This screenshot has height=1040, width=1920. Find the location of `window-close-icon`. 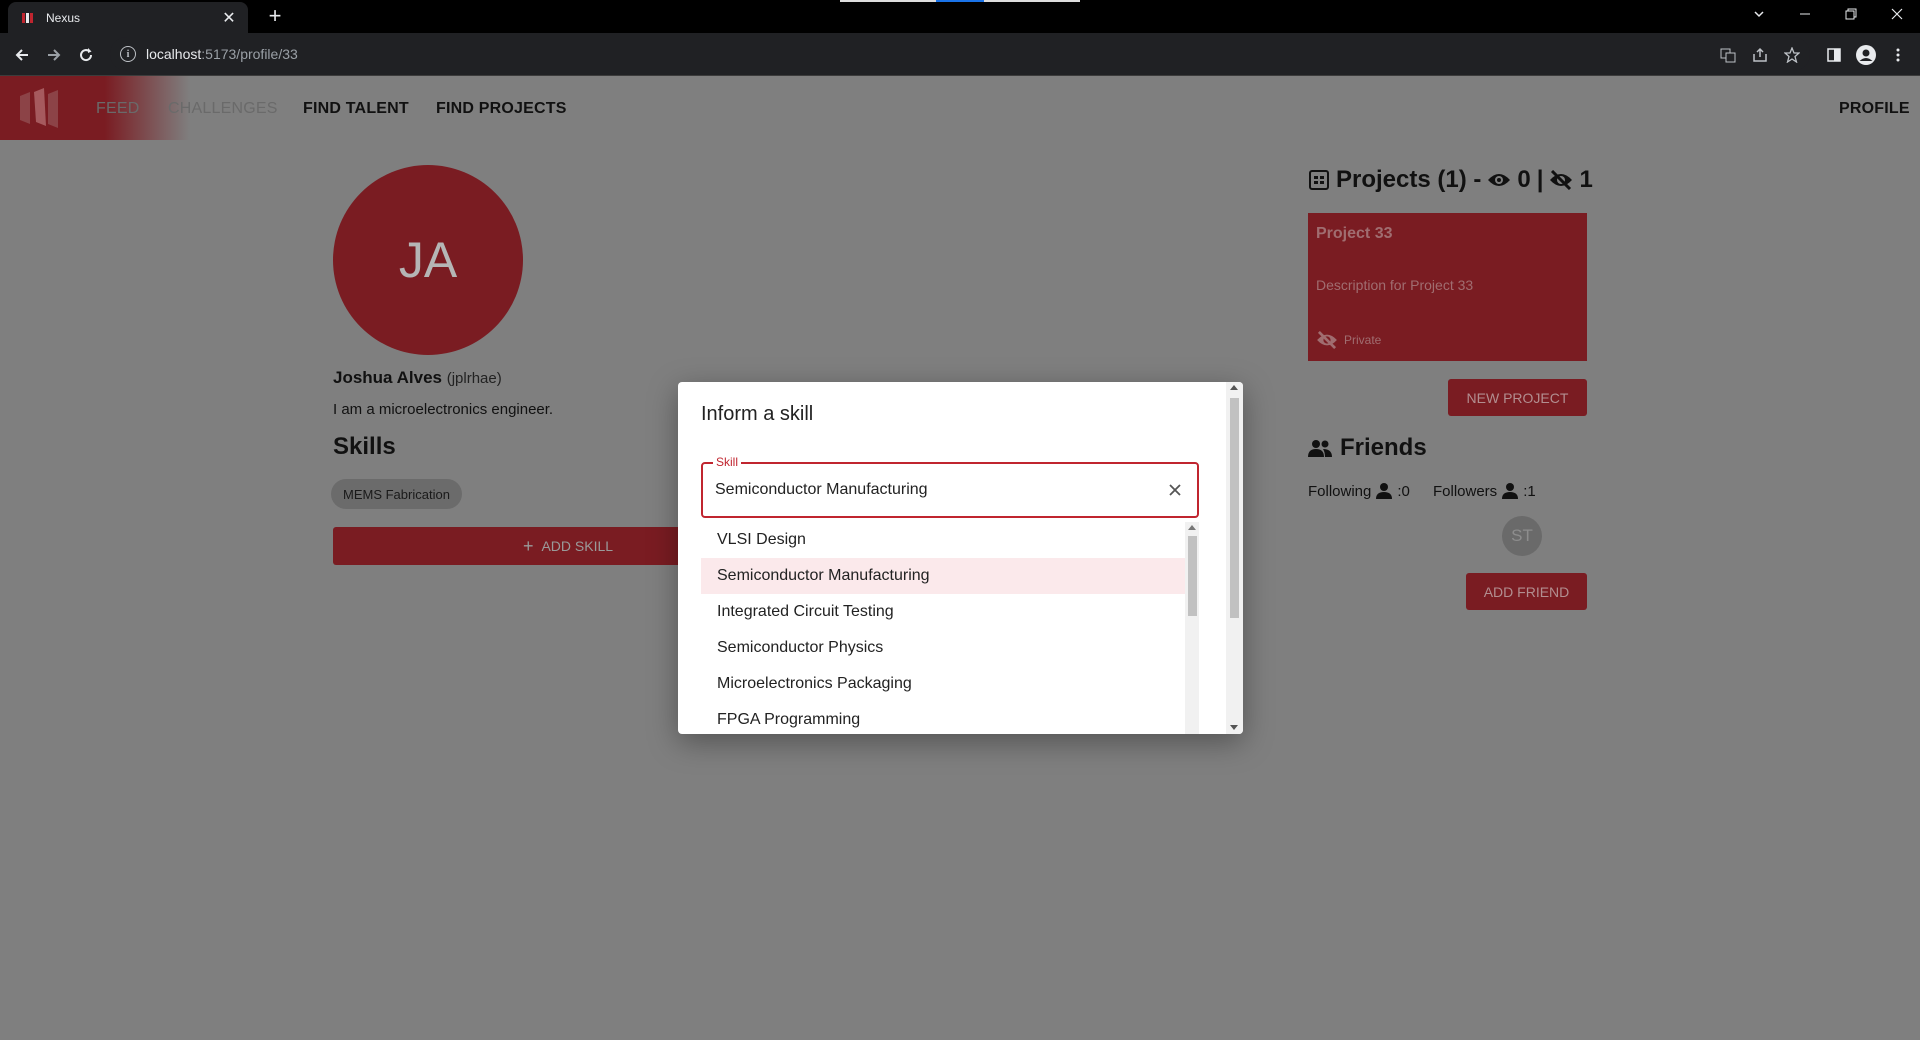

window-close-icon is located at coordinates (1897, 14).